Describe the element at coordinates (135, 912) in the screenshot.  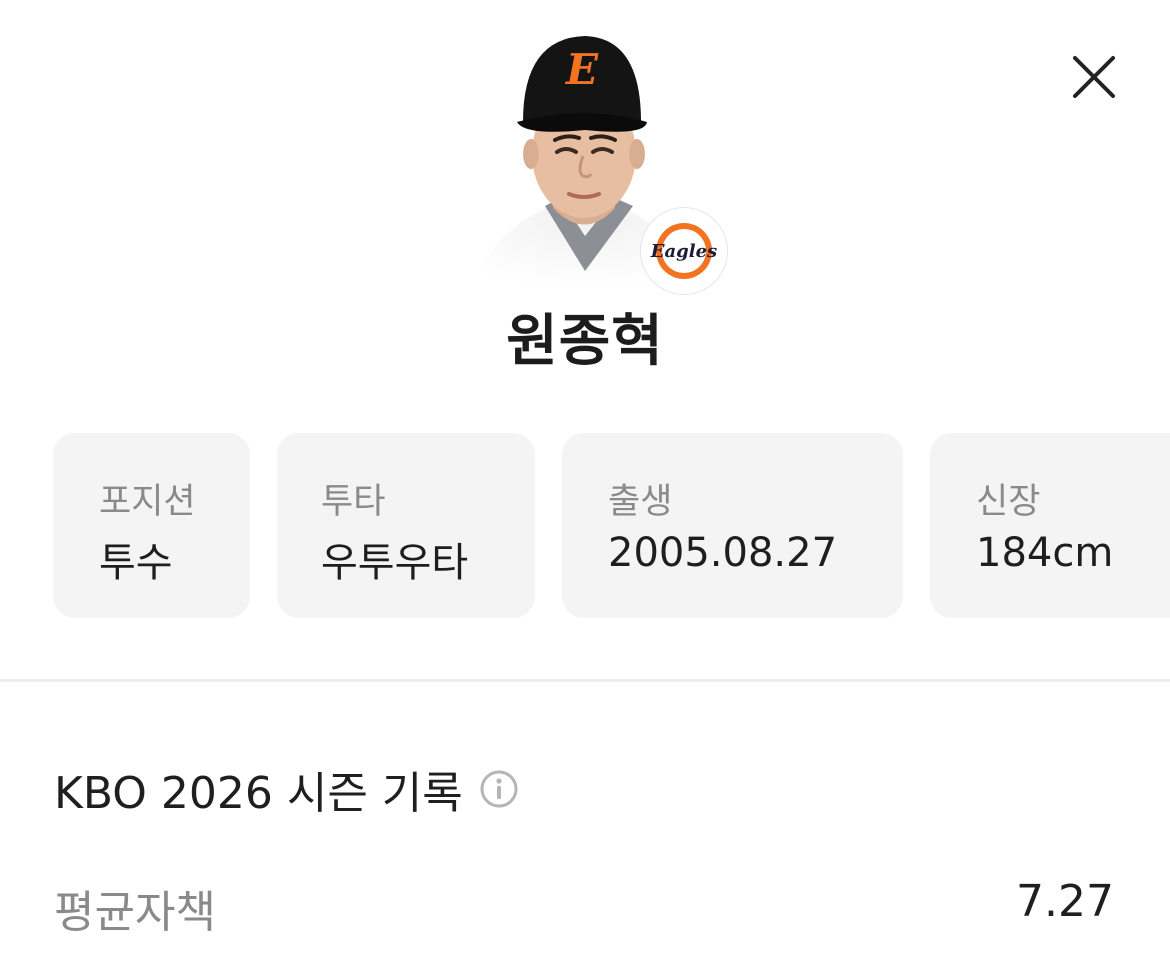
I see `stat-label: 평균자책` at that location.